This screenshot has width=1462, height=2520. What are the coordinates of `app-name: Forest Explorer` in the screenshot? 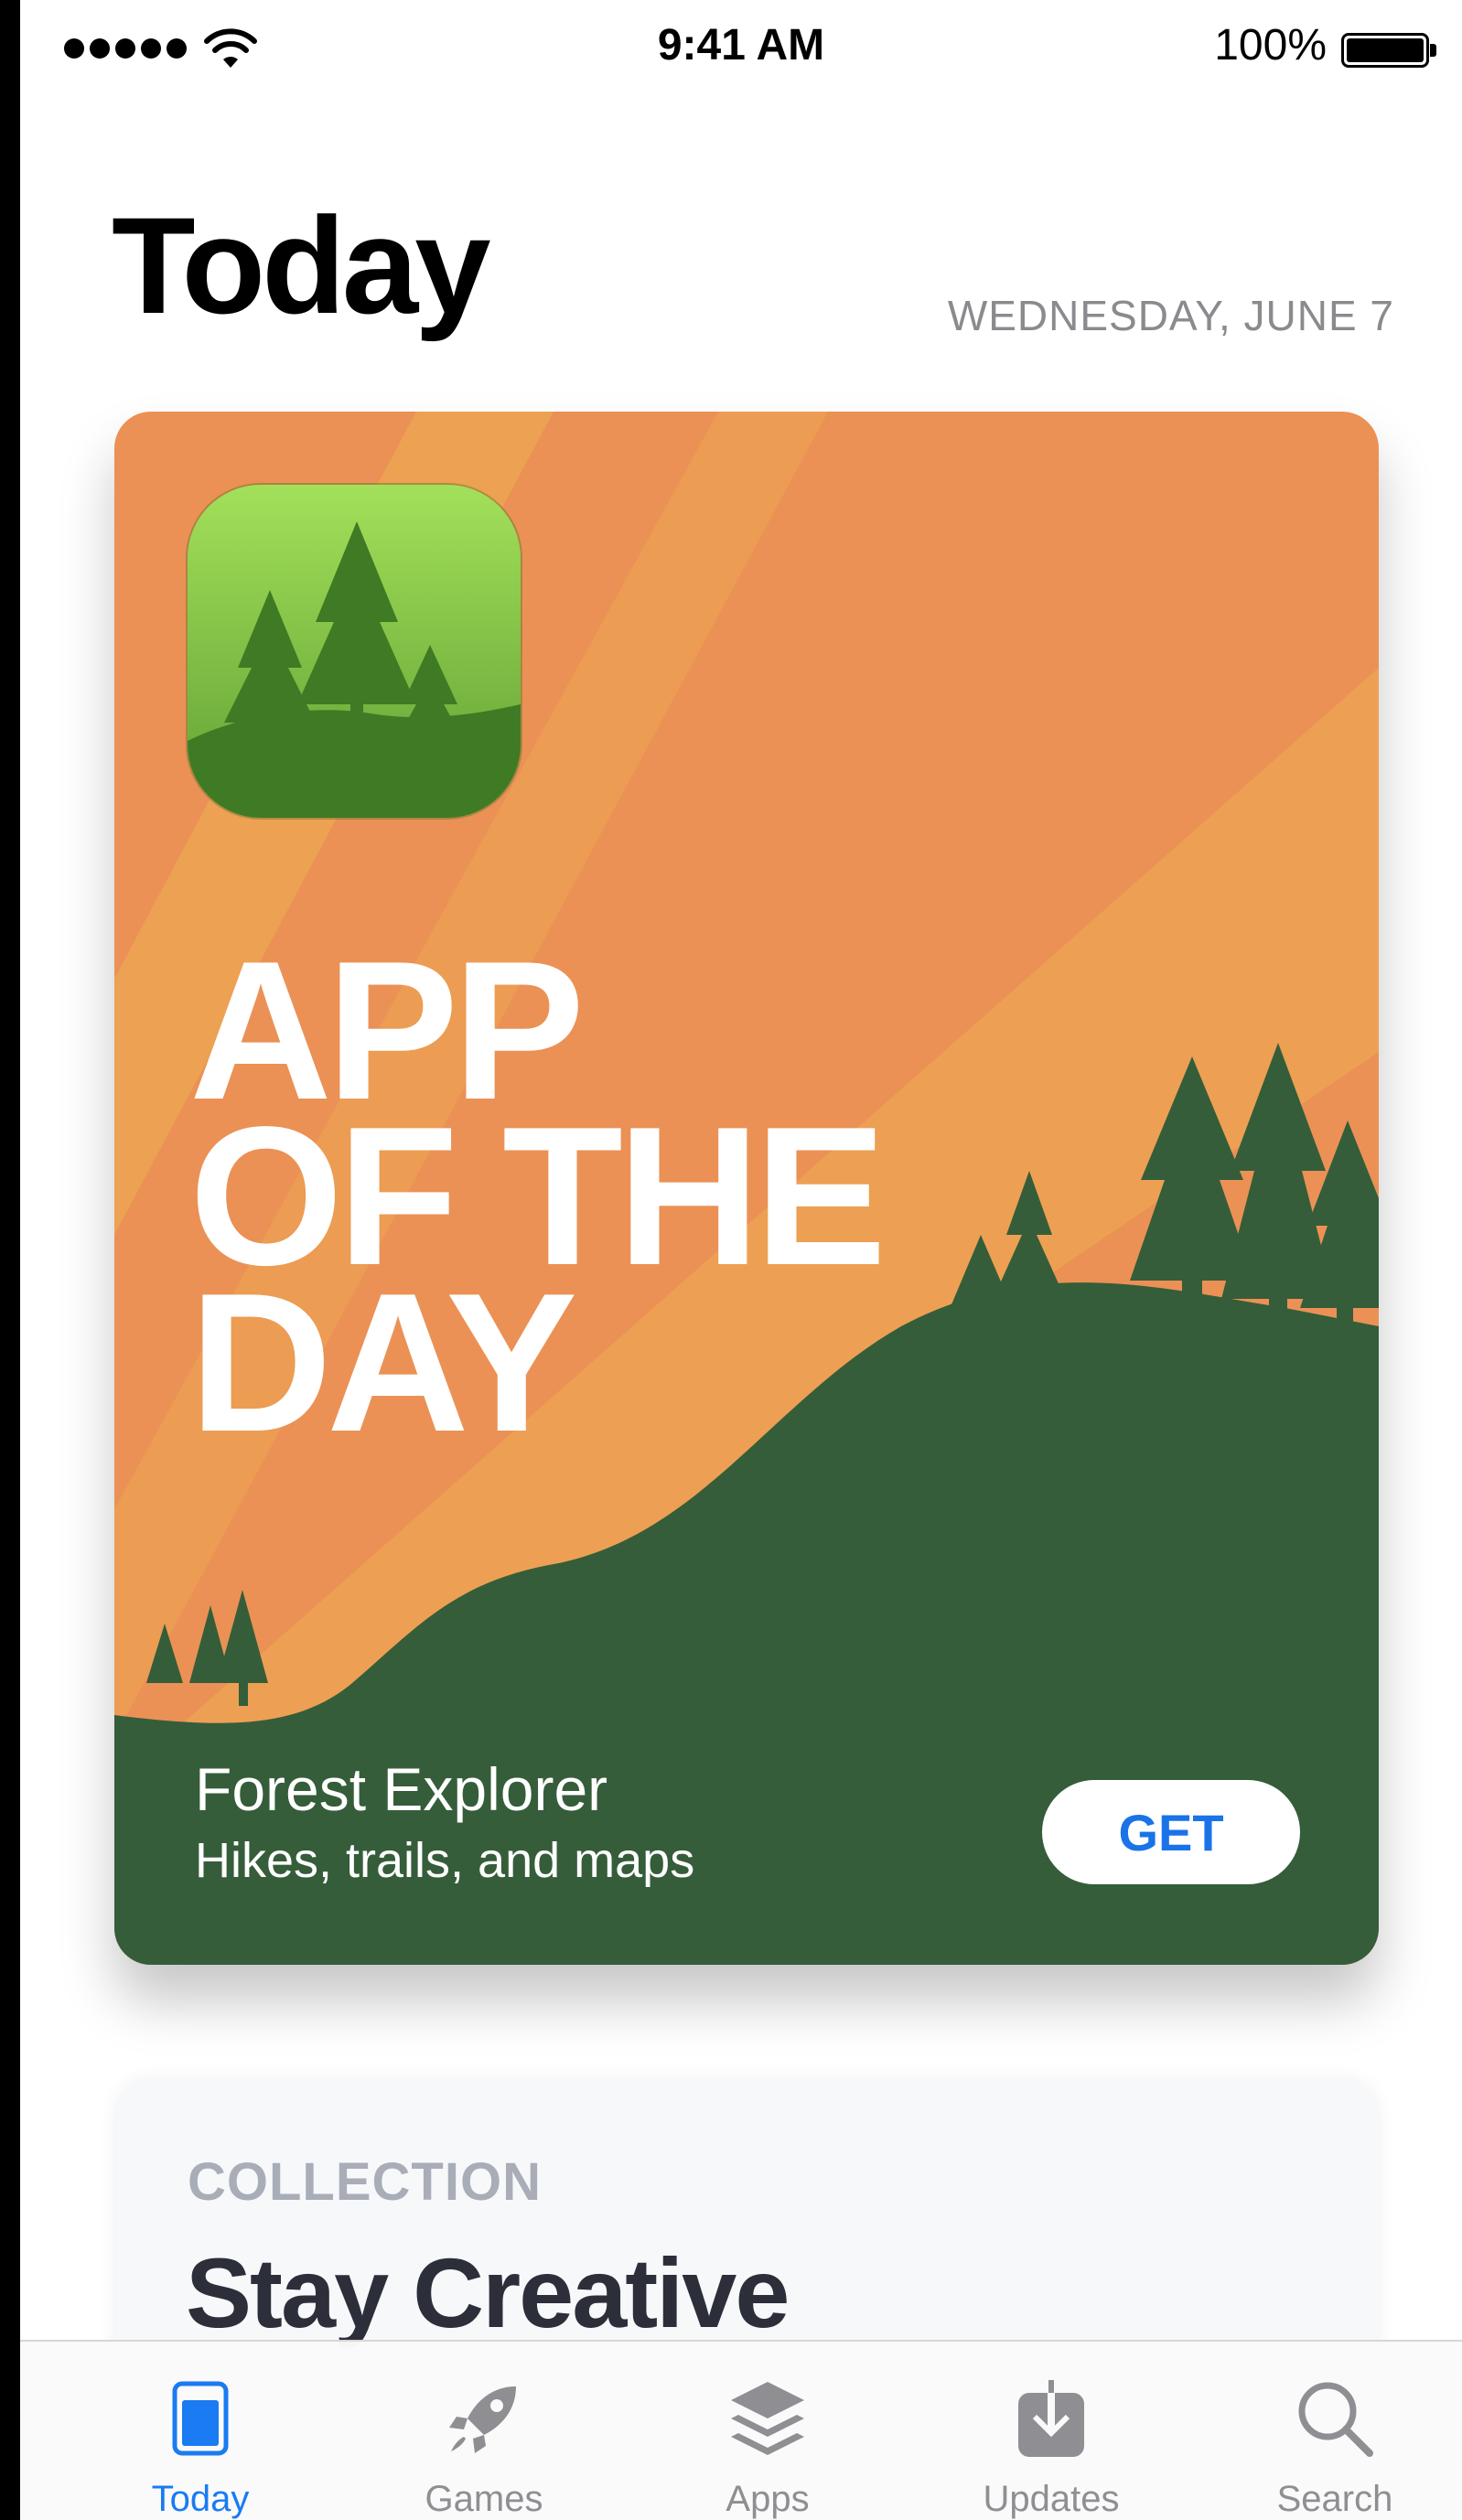 It's located at (401, 1789).